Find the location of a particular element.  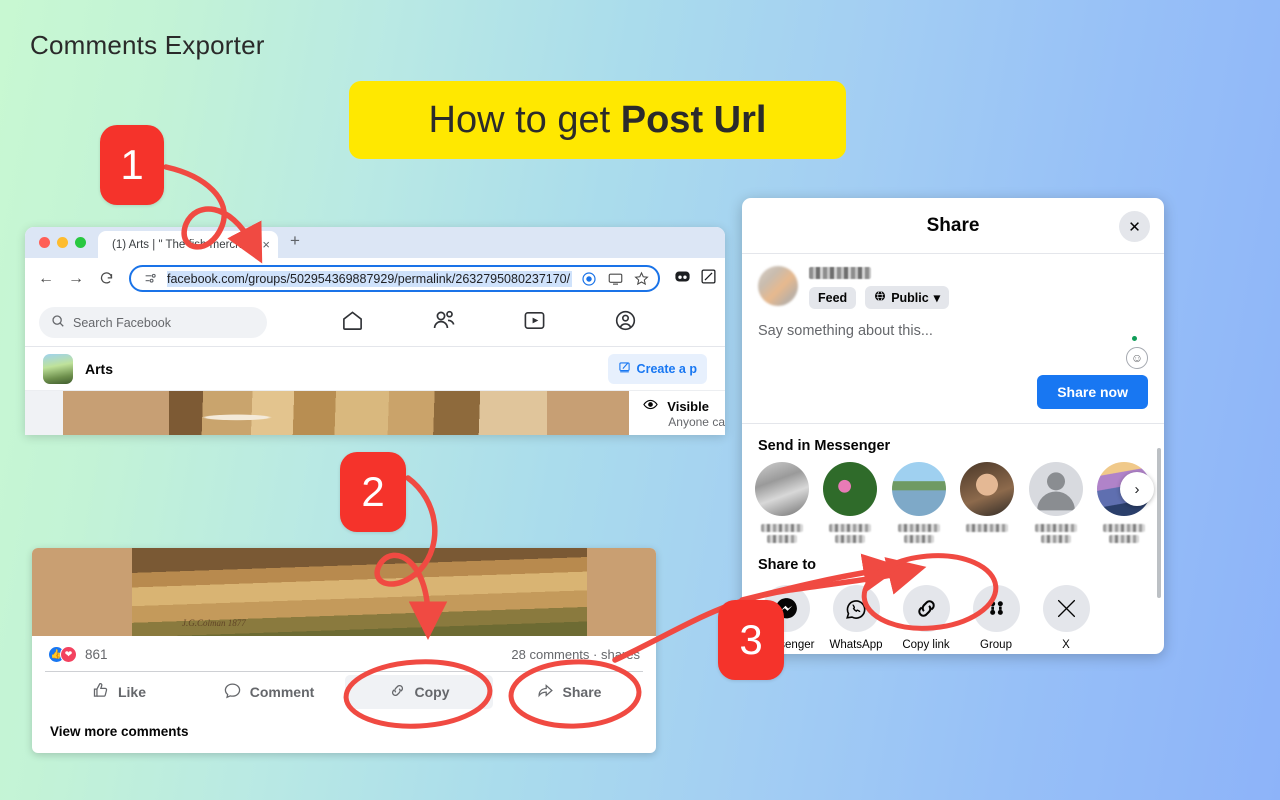

step-badge-2: 2 is located at coordinates (373, 492).